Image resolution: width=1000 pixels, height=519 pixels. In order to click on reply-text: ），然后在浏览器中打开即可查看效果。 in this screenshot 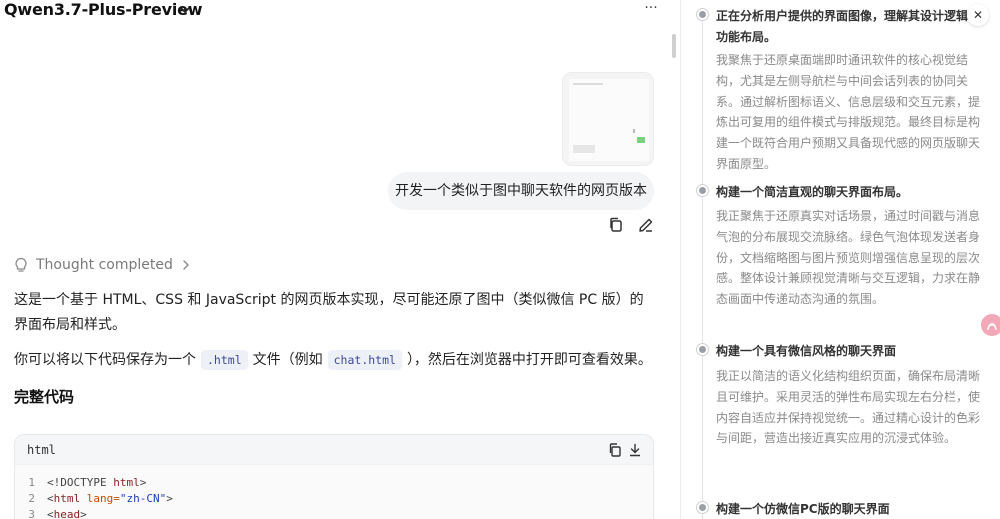, I will do `click(529, 360)`.